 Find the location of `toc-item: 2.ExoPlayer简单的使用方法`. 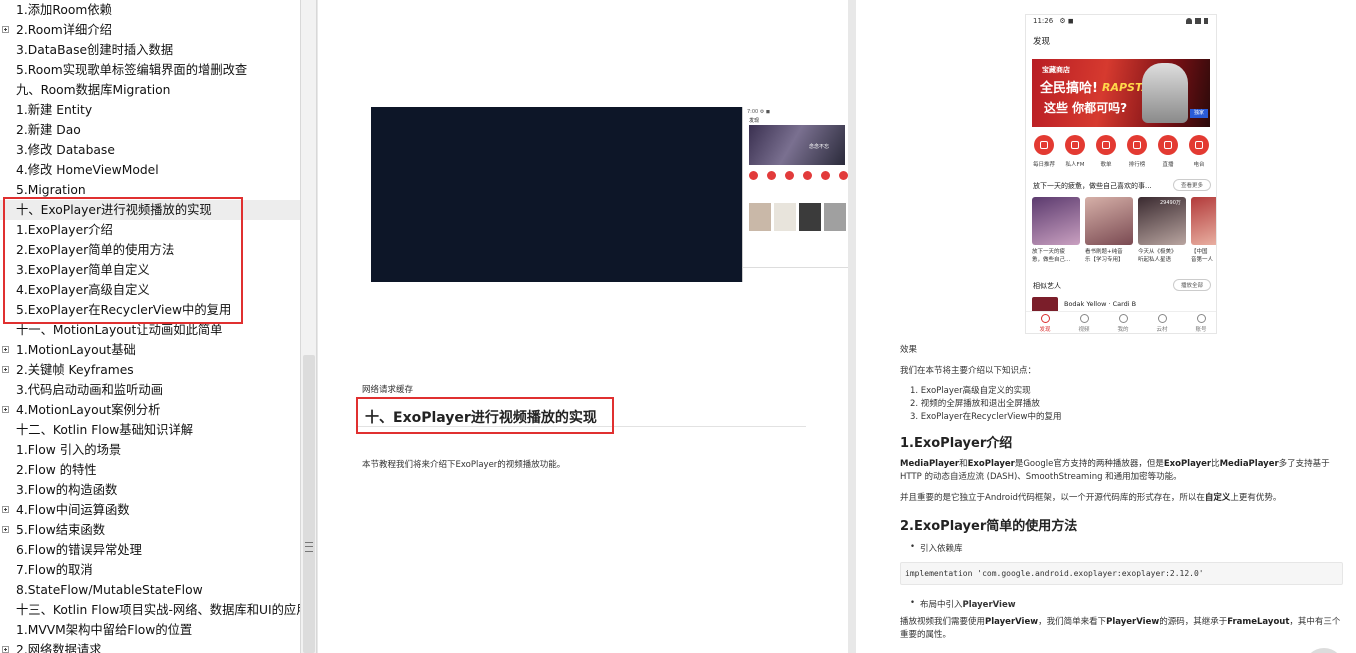

toc-item: 2.ExoPlayer简单的使用方法 is located at coordinates (150, 250).